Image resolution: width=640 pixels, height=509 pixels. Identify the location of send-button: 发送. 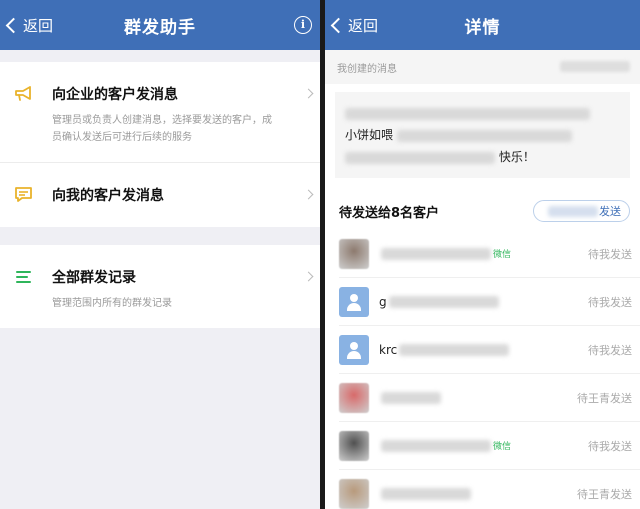
(581, 211).